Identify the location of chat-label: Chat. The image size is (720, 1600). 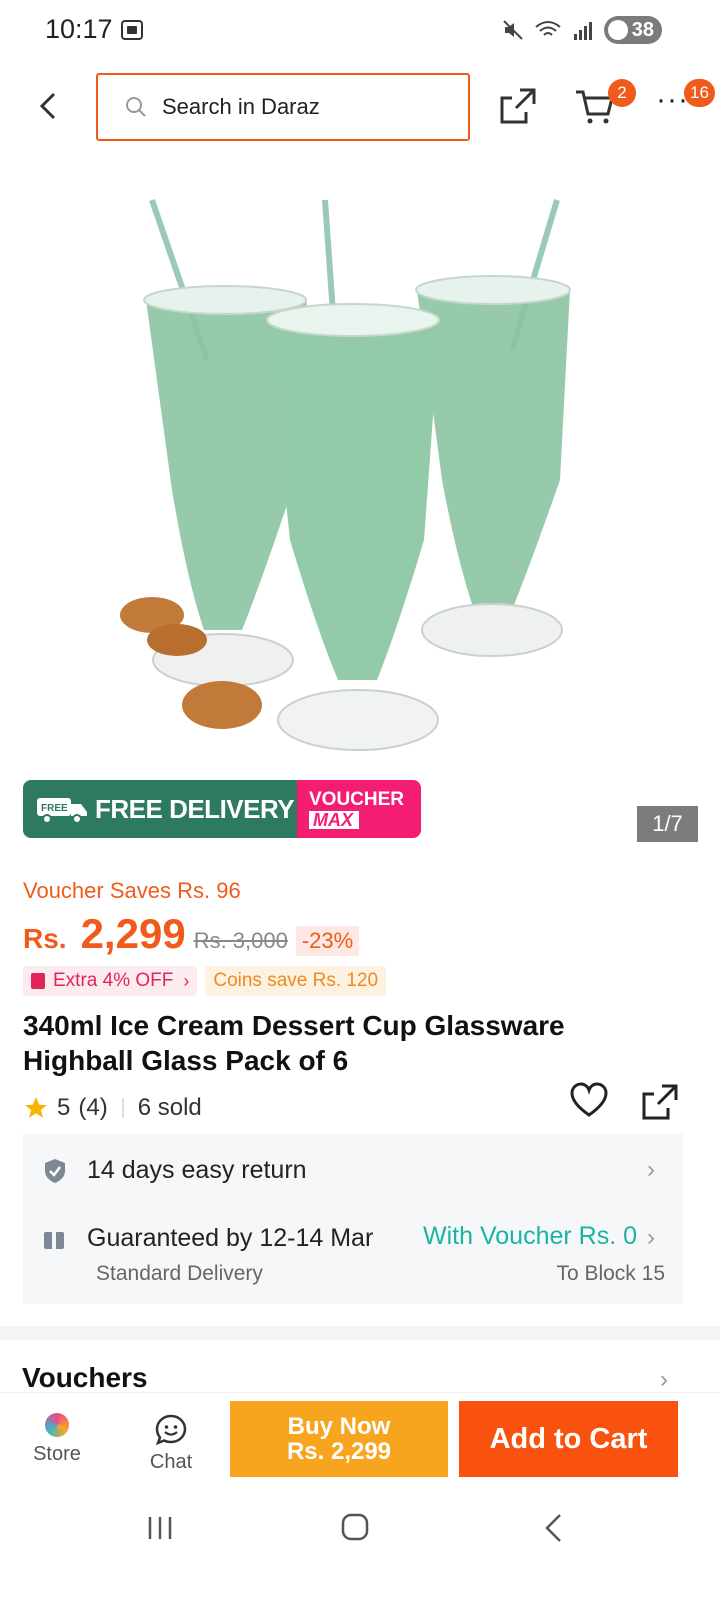
(171, 1462).